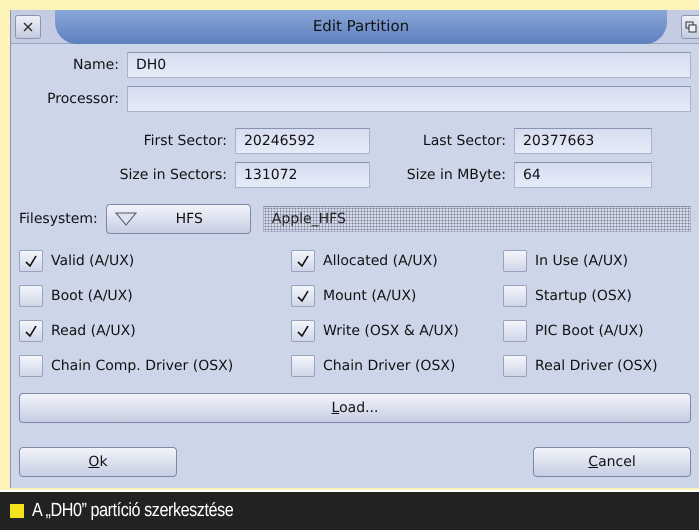 The width and height of the screenshot is (699, 530). What do you see at coordinates (583, 141) in the screenshot?
I see `number-field: 20377663` at bounding box center [583, 141].